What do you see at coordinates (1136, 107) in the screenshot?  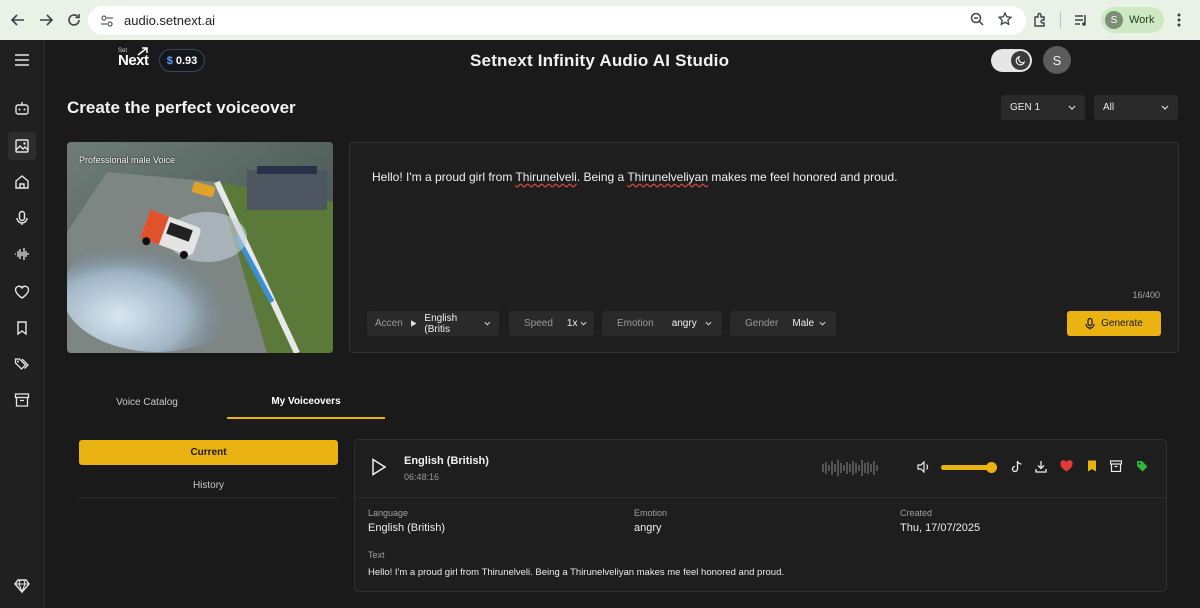 I see `filter-select: All` at bounding box center [1136, 107].